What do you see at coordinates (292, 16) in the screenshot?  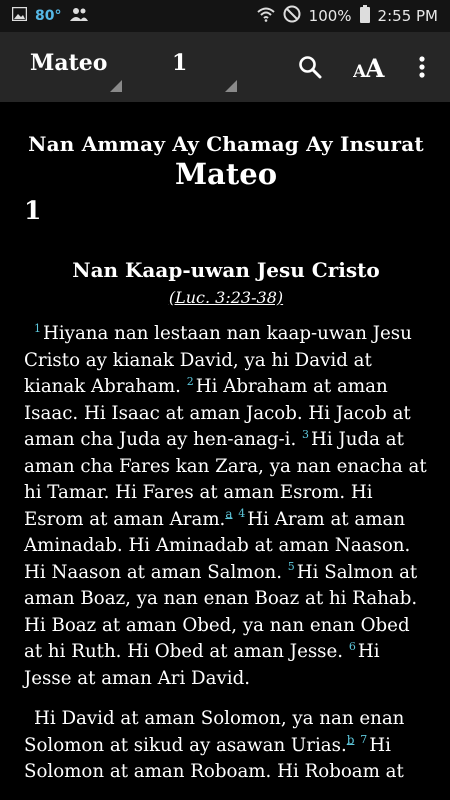 I see `do-not-disturb-icon` at bounding box center [292, 16].